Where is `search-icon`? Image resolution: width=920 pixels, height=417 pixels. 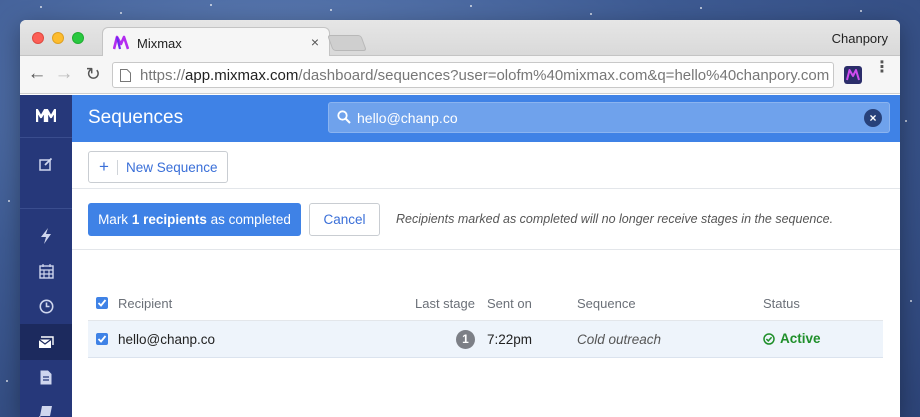 search-icon is located at coordinates (344, 117).